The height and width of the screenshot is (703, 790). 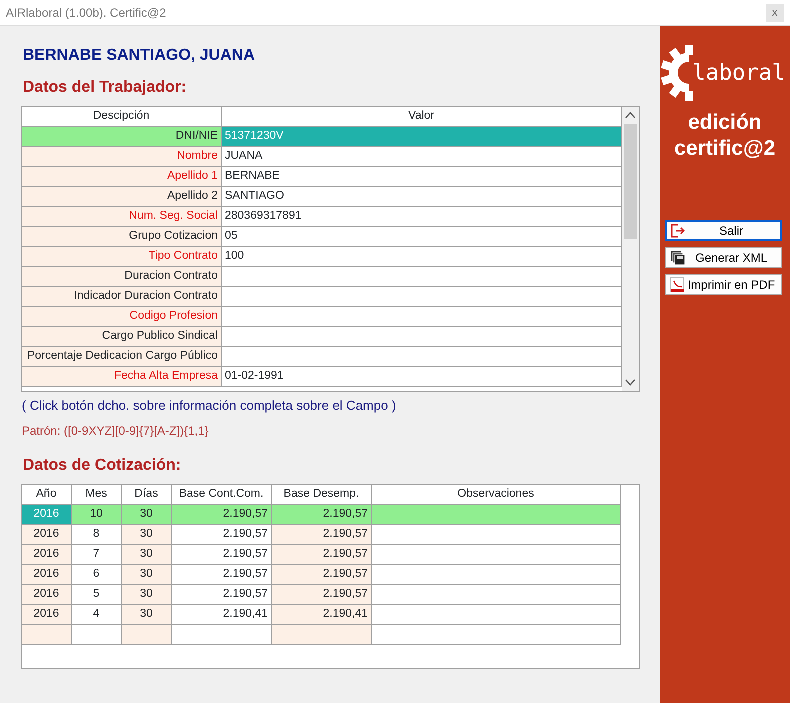 What do you see at coordinates (630, 249) in the screenshot?
I see `scrollbar` at bounding box center [630, 249].